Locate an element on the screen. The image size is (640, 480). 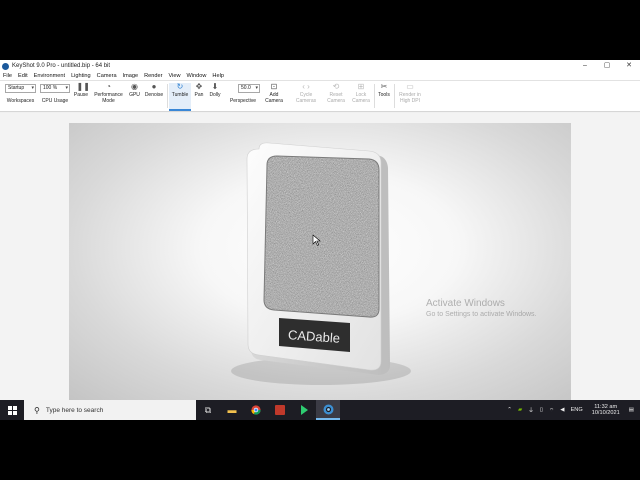
keyshot-logo-icon is located at coordinates (5, 66).